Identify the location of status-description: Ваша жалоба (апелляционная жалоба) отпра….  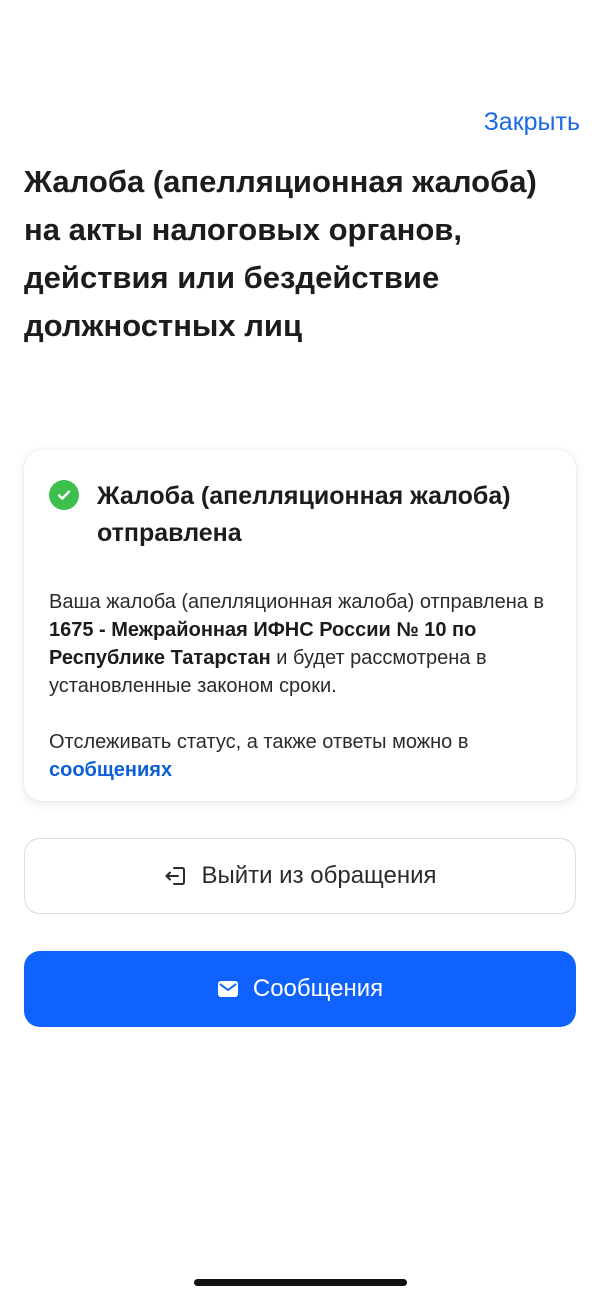
(300, 686).